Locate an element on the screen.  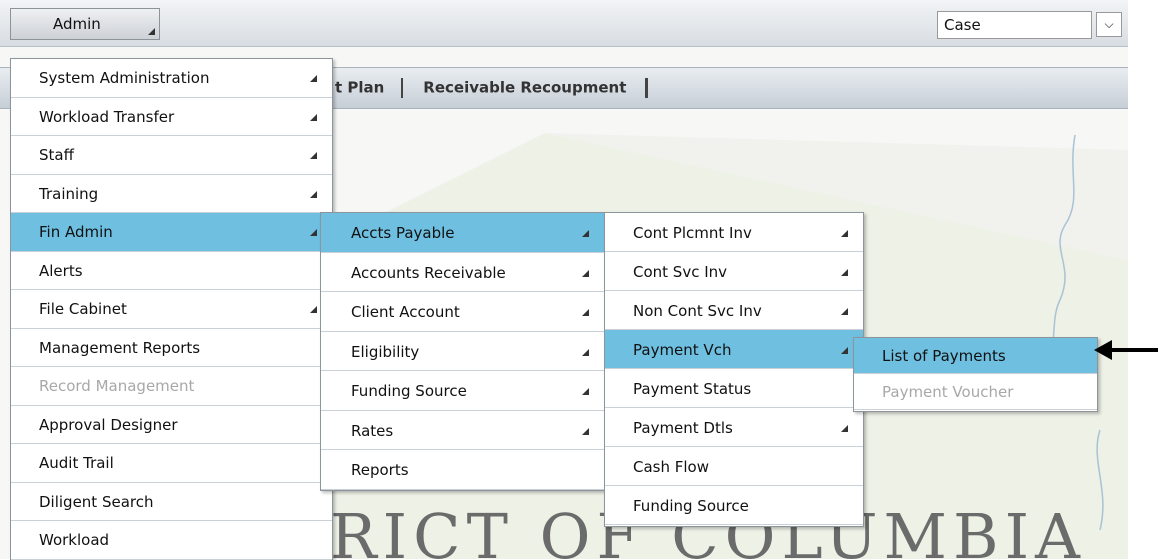
navbar-items: t Plan Receivable Recoupment is located at coordinates (491, 88).